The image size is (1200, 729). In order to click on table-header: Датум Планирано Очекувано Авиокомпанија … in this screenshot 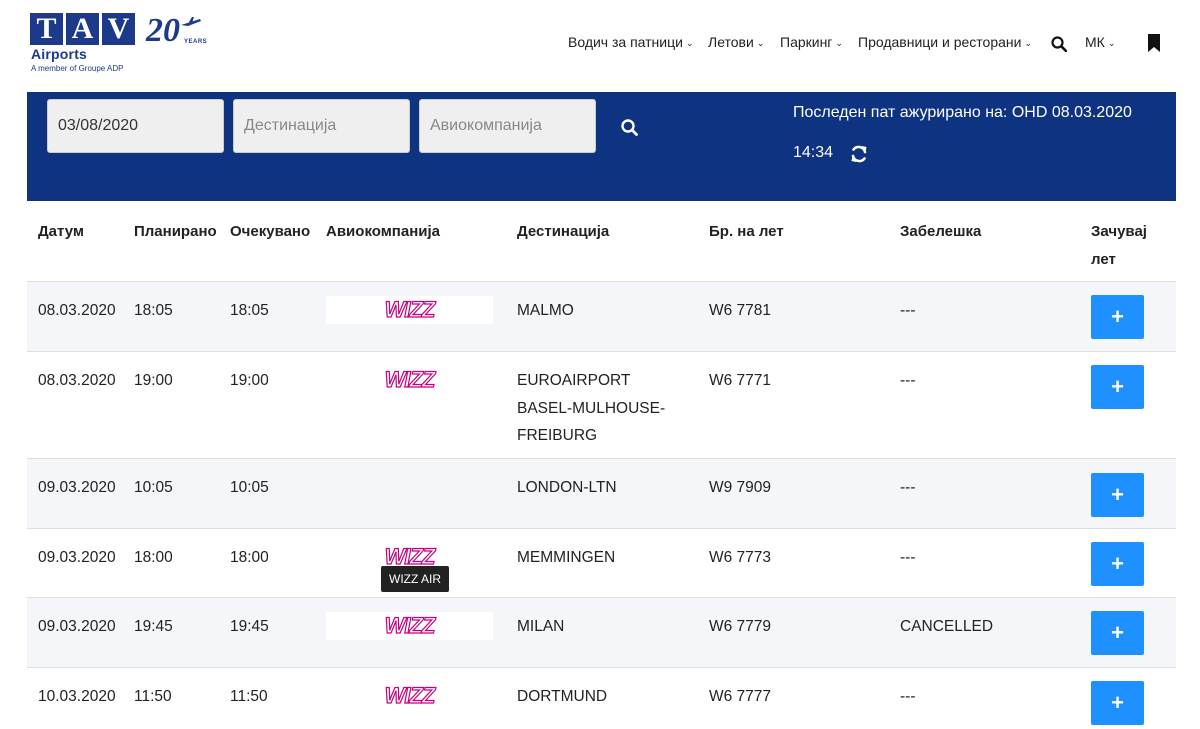, I will do `click(601, 241)`.